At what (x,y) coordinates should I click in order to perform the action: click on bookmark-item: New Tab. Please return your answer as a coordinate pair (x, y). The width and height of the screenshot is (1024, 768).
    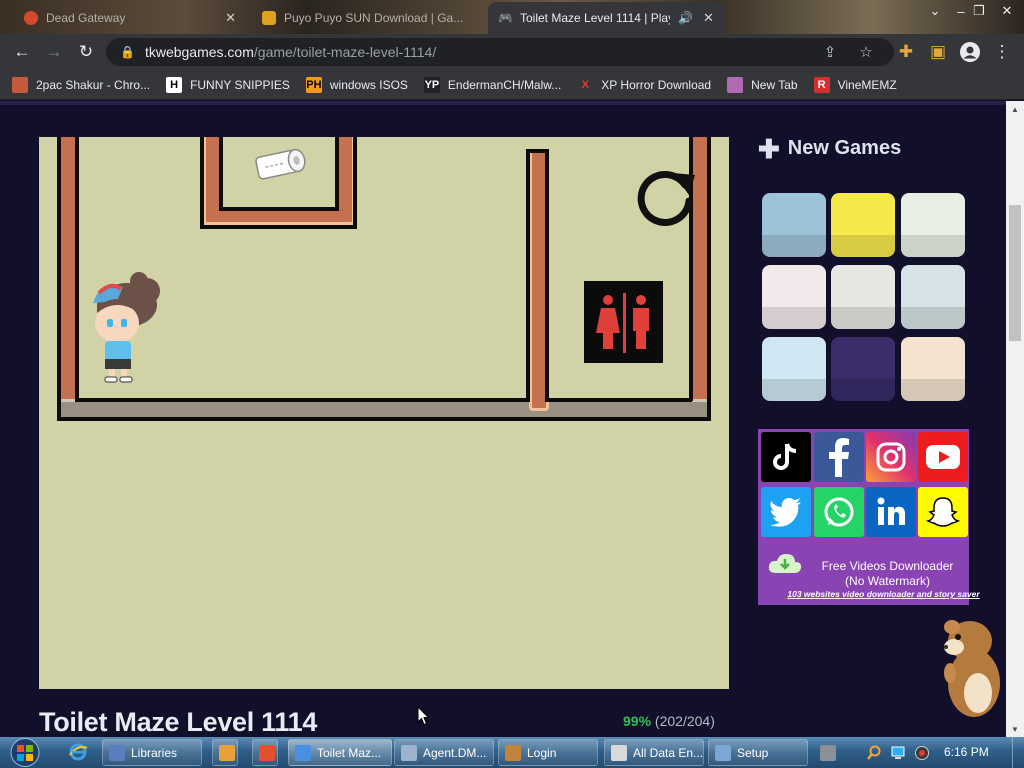
    Looking at the image, I should click on (762, 84).